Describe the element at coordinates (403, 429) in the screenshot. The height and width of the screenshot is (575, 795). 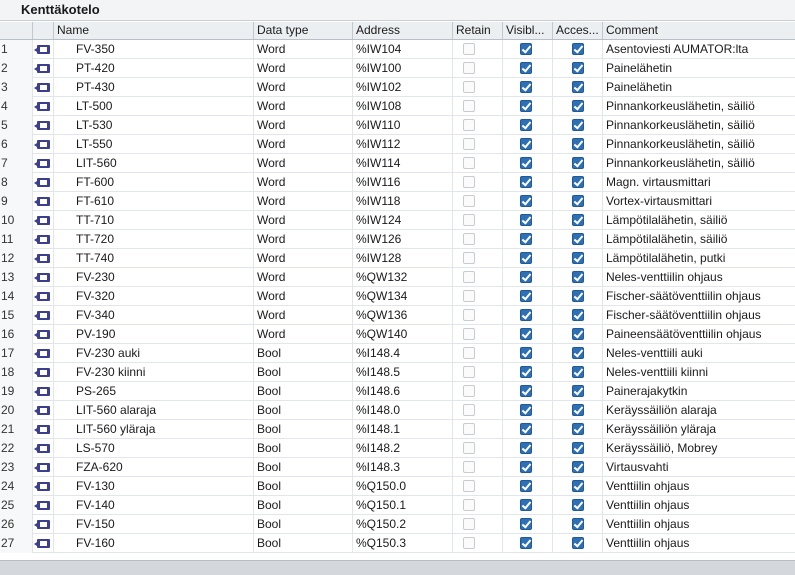
I see `tag-address: %I148.1` at that location.